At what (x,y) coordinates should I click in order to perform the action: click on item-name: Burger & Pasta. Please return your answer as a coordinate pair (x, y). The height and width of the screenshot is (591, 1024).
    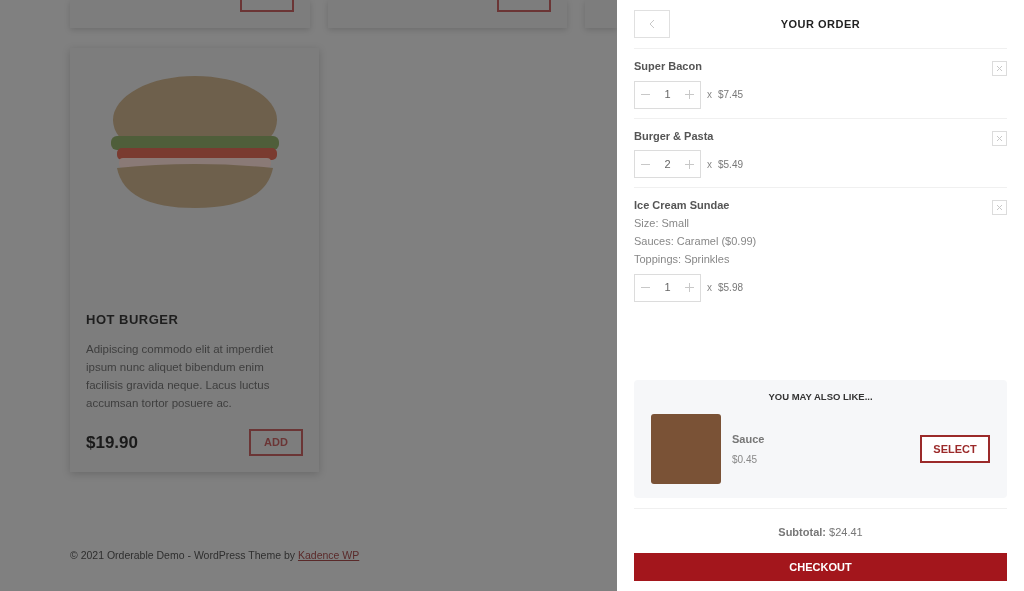
    Looking at the image, I should click on (674, 136).